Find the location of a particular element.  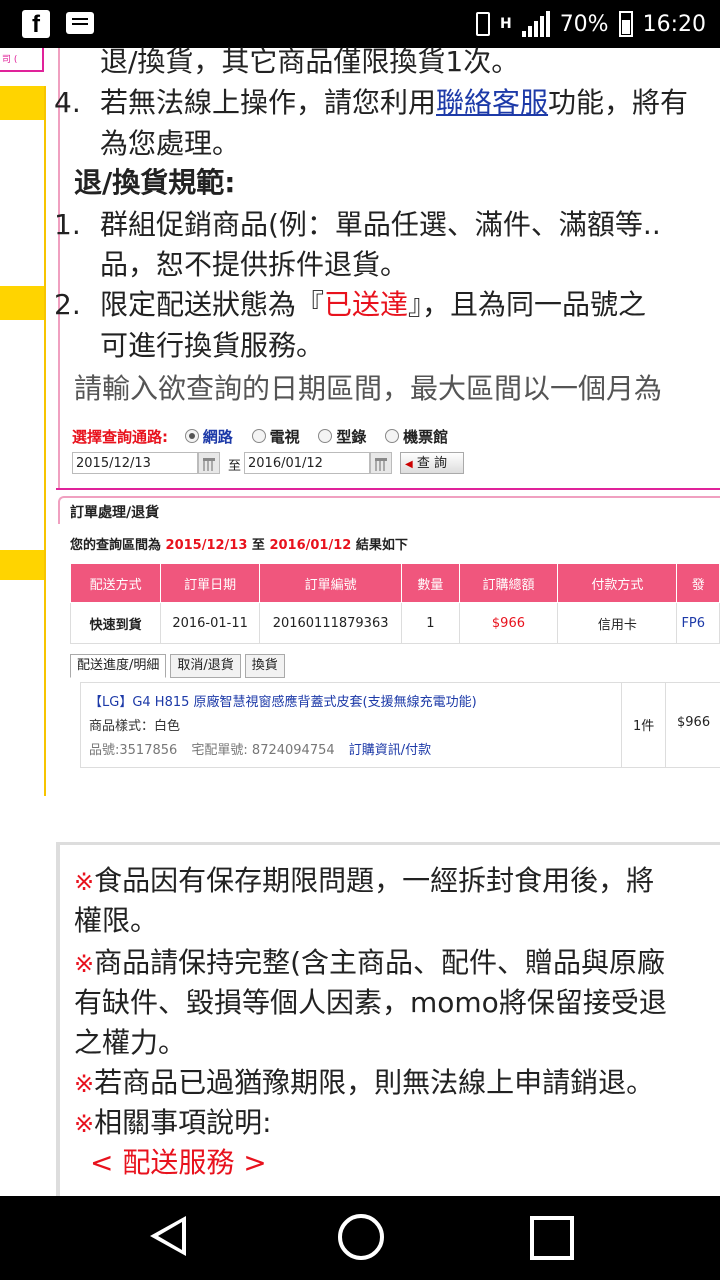

orders-table-header: 配送方式 訂單日期 訂單編號 數量 訂購總額 付款方式 發 is located at coordinates (394, 583).